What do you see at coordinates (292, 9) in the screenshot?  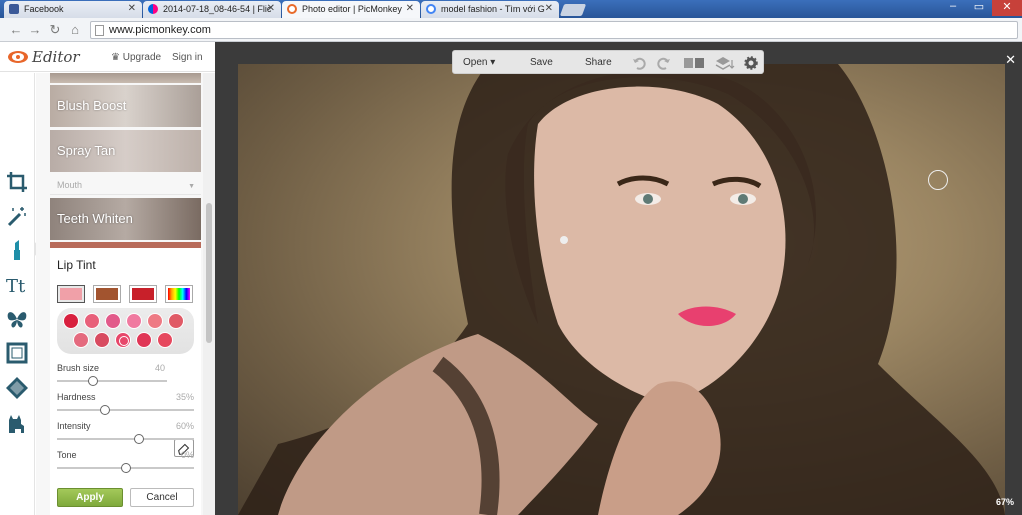 I see `picmonkey-icon` at bounding box center [292, 9].